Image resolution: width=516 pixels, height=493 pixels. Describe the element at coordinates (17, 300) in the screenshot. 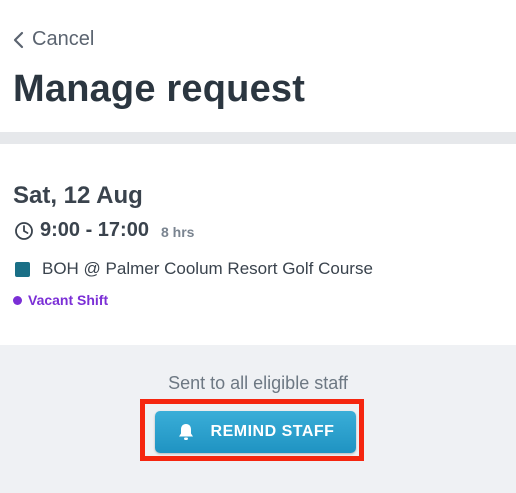

I see `status-dot` at that location.